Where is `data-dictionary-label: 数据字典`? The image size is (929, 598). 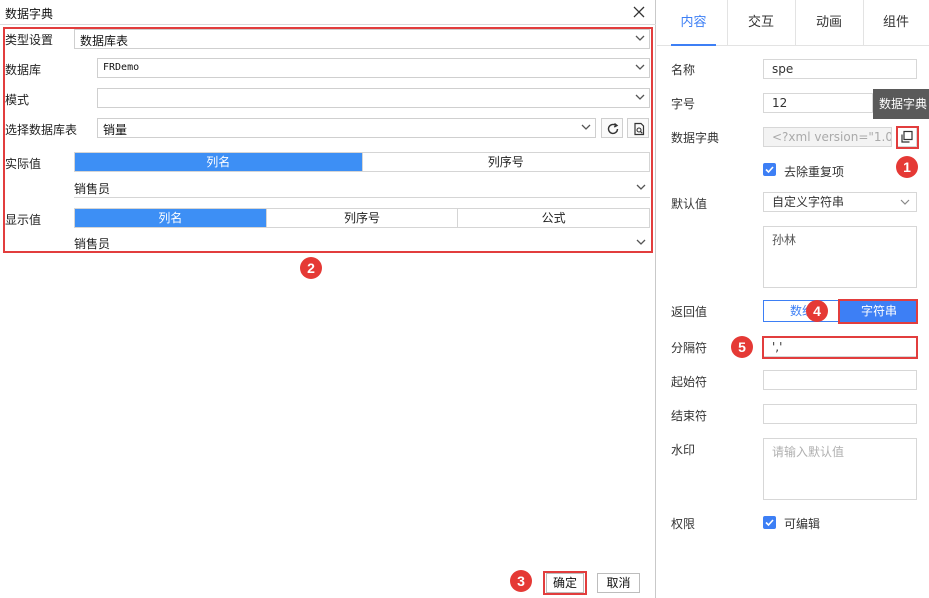
data-dictionary-label: 数据字典 is located at coordinates (695, 138).